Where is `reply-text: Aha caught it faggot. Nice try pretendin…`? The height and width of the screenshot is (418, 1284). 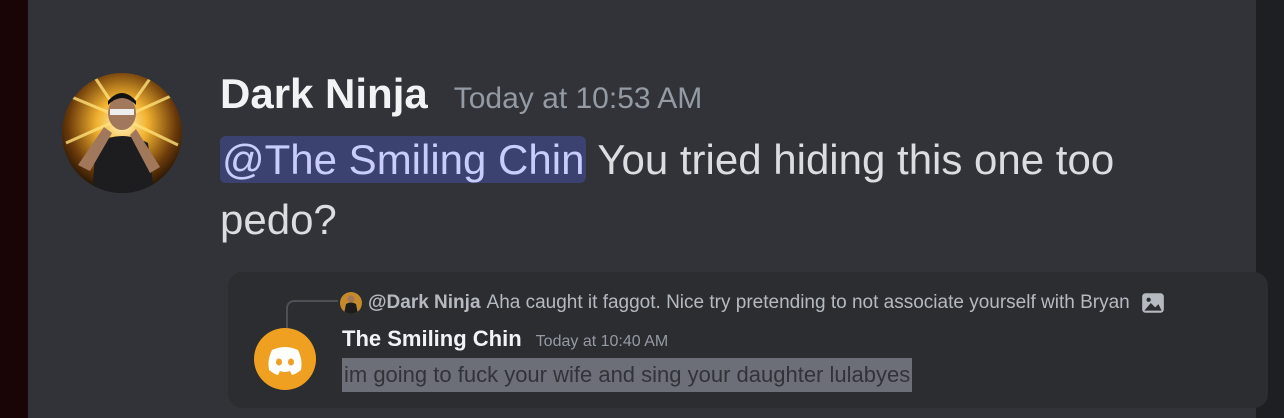
reply-text: Aha caught it faggot. Nice try pretendin… is located at coordinates (808, 302).